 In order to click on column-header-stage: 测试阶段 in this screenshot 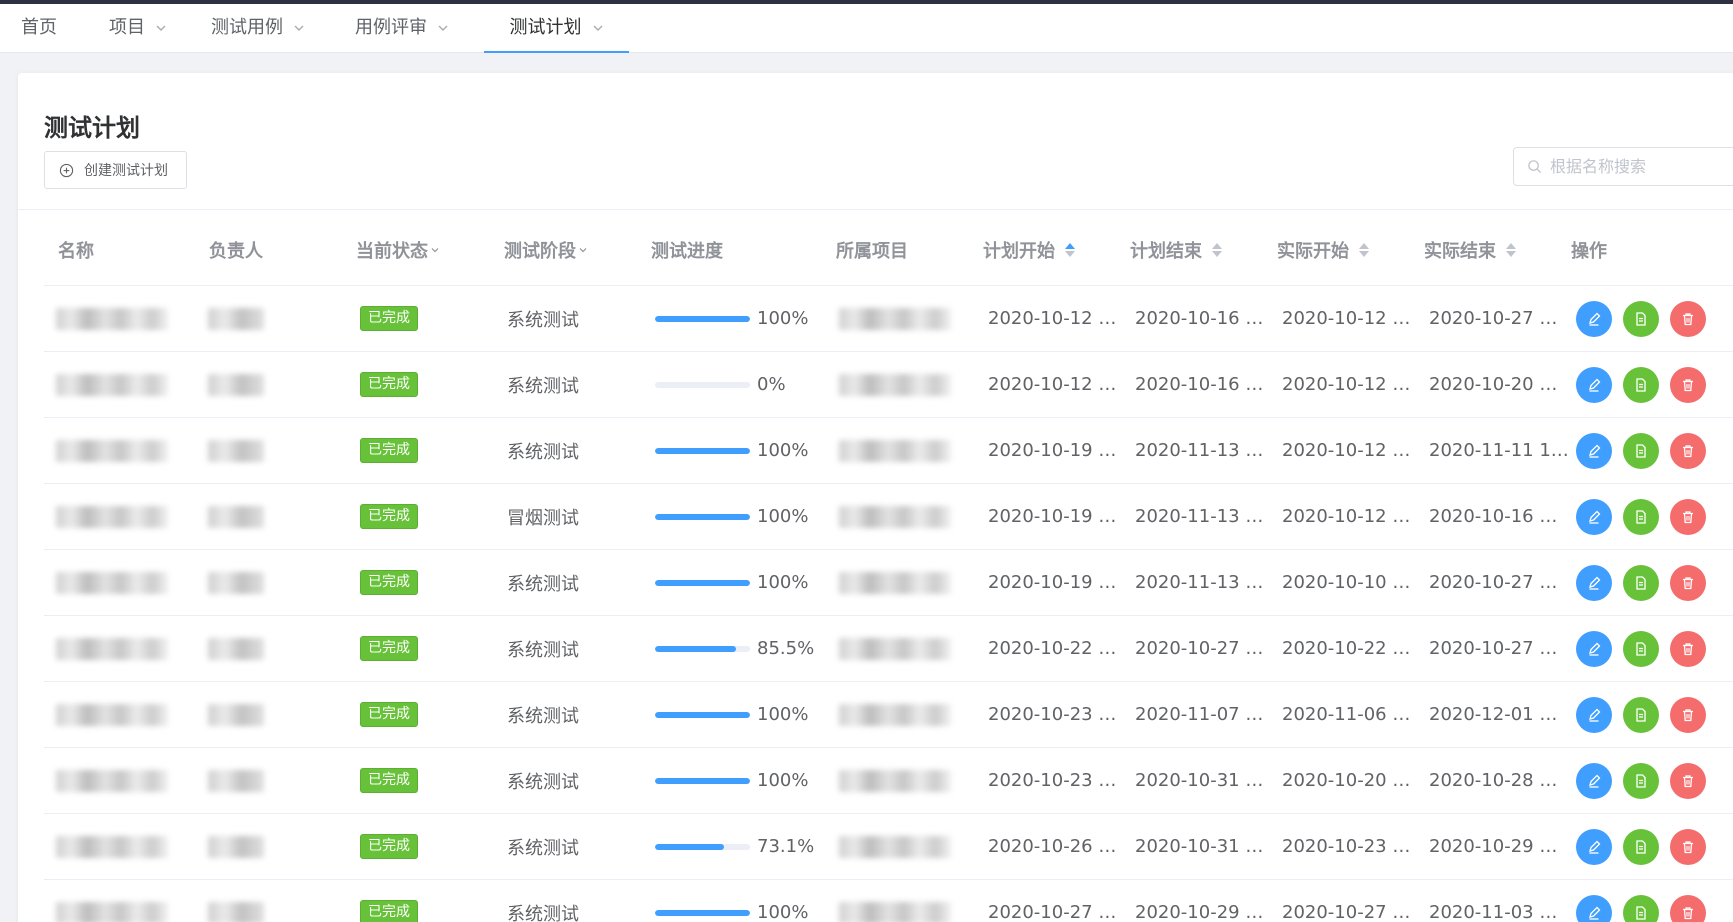, I will do `click(546, 250)`.